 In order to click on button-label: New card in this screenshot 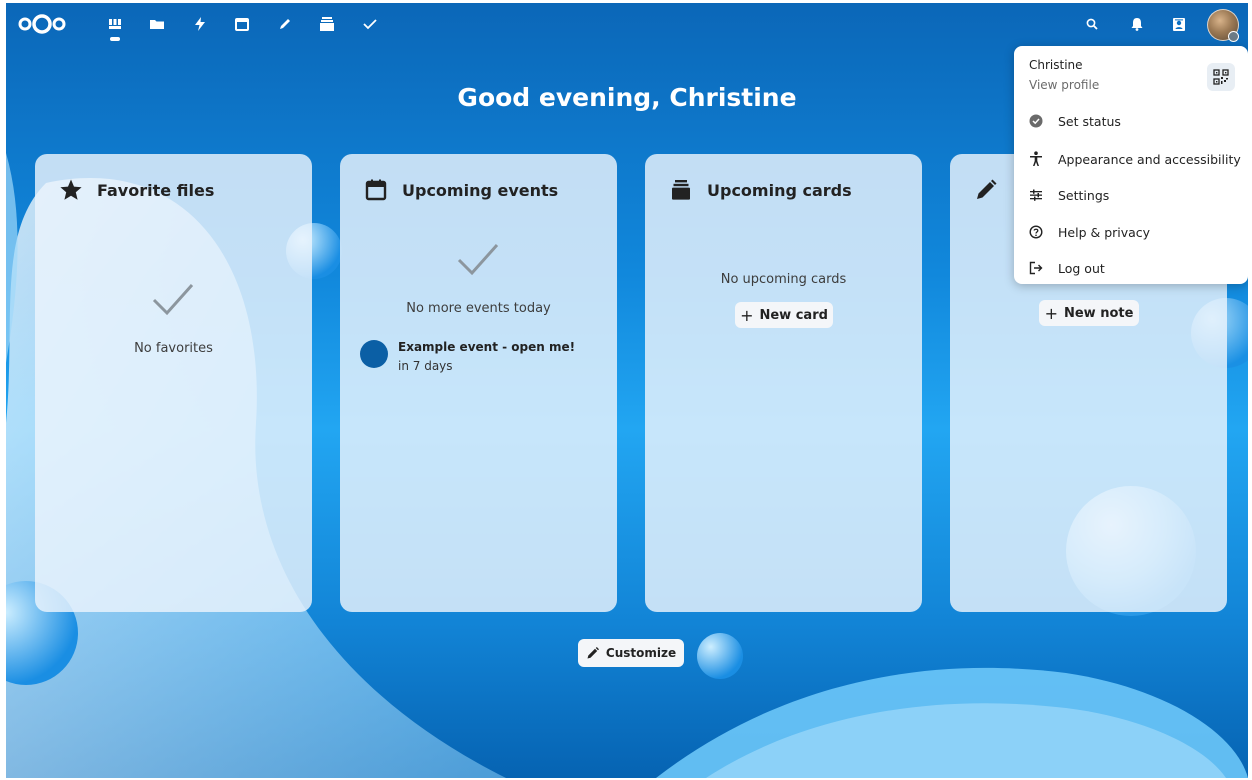, I will do `click(793, 315)`.